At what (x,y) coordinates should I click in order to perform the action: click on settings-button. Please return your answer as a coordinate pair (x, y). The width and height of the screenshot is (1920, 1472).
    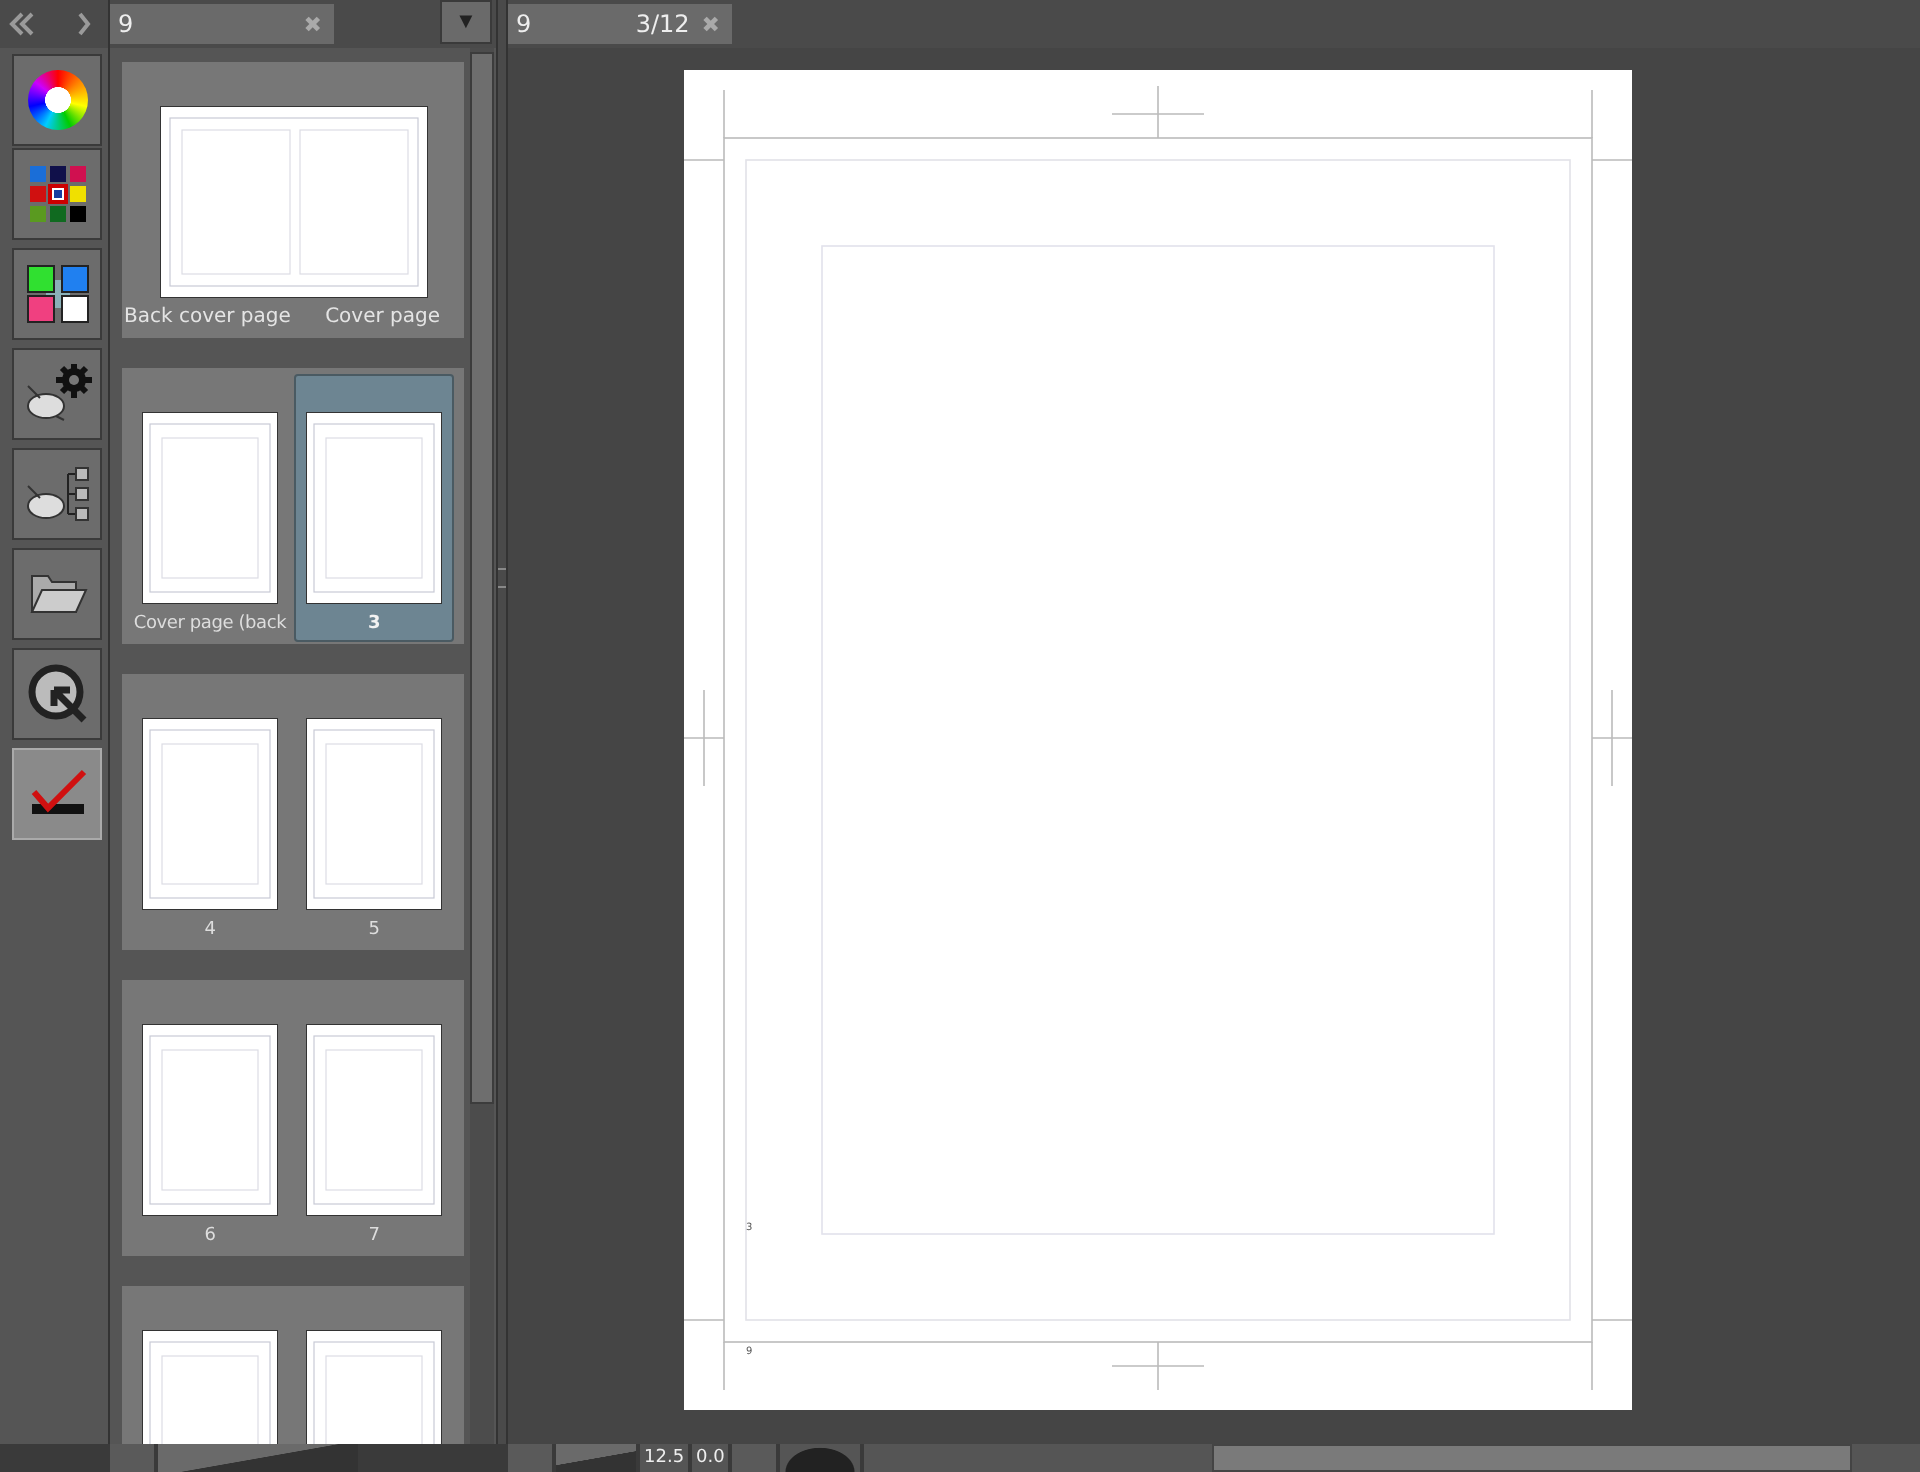
    Looking at the image, I should click on (57, 394).